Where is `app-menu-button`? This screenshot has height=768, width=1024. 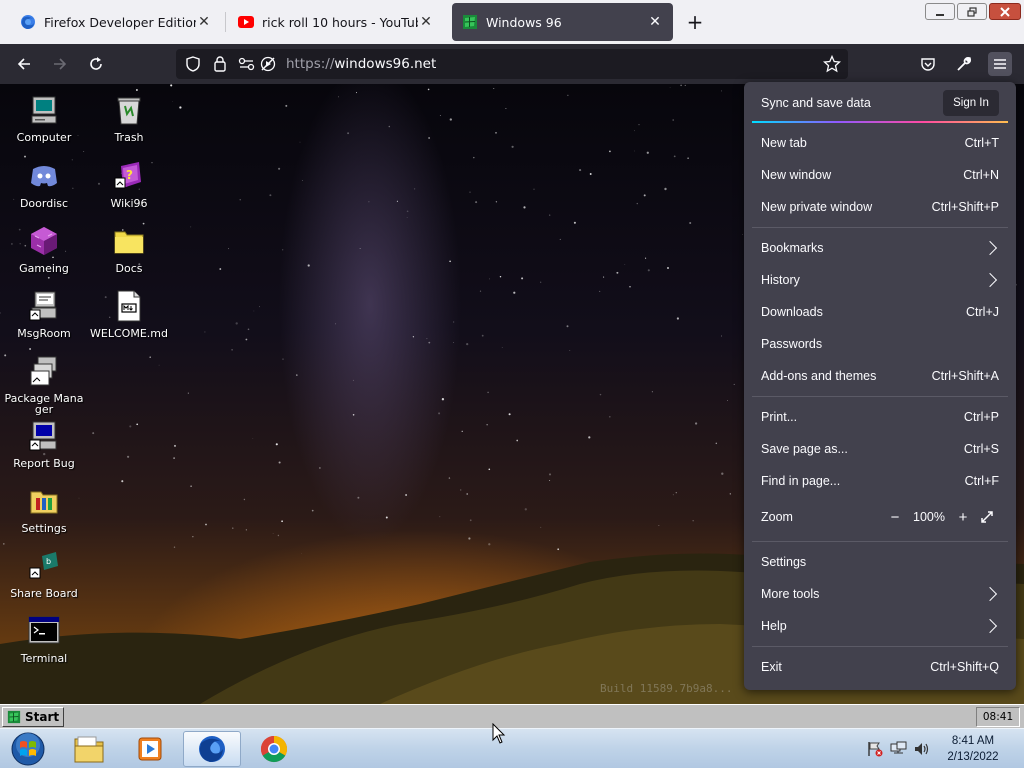
app-menu-button is located at coordinates (1000, 64).